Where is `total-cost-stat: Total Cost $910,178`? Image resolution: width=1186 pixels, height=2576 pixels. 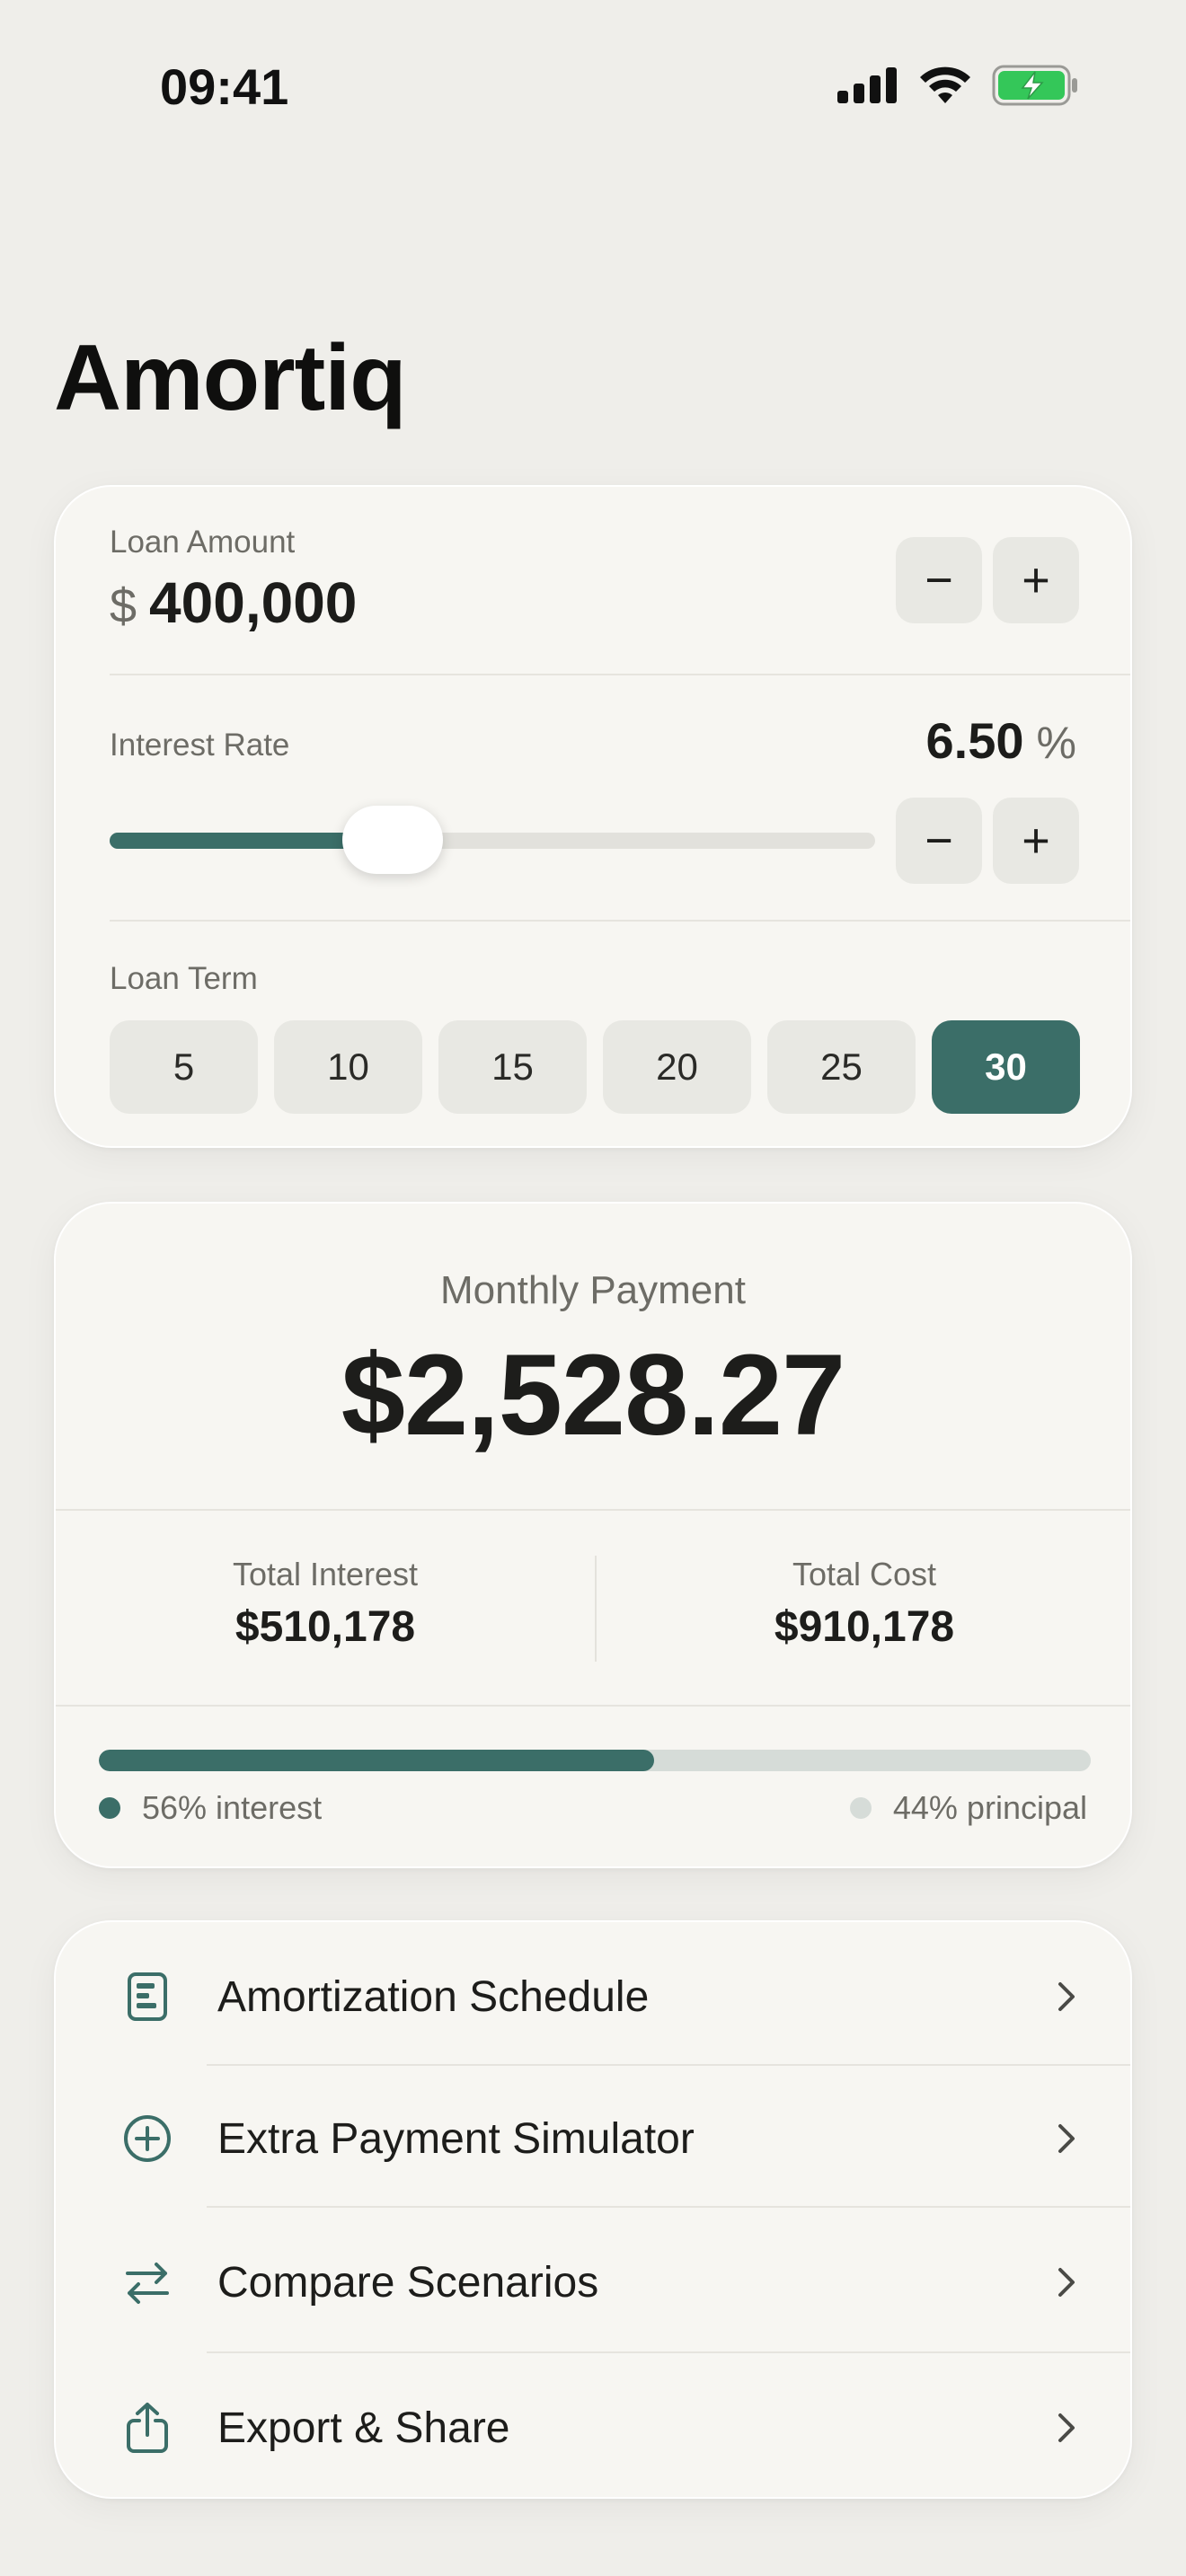
total-cost-stat: Total Cost $910,178 is located at coordinates (862, 1604).